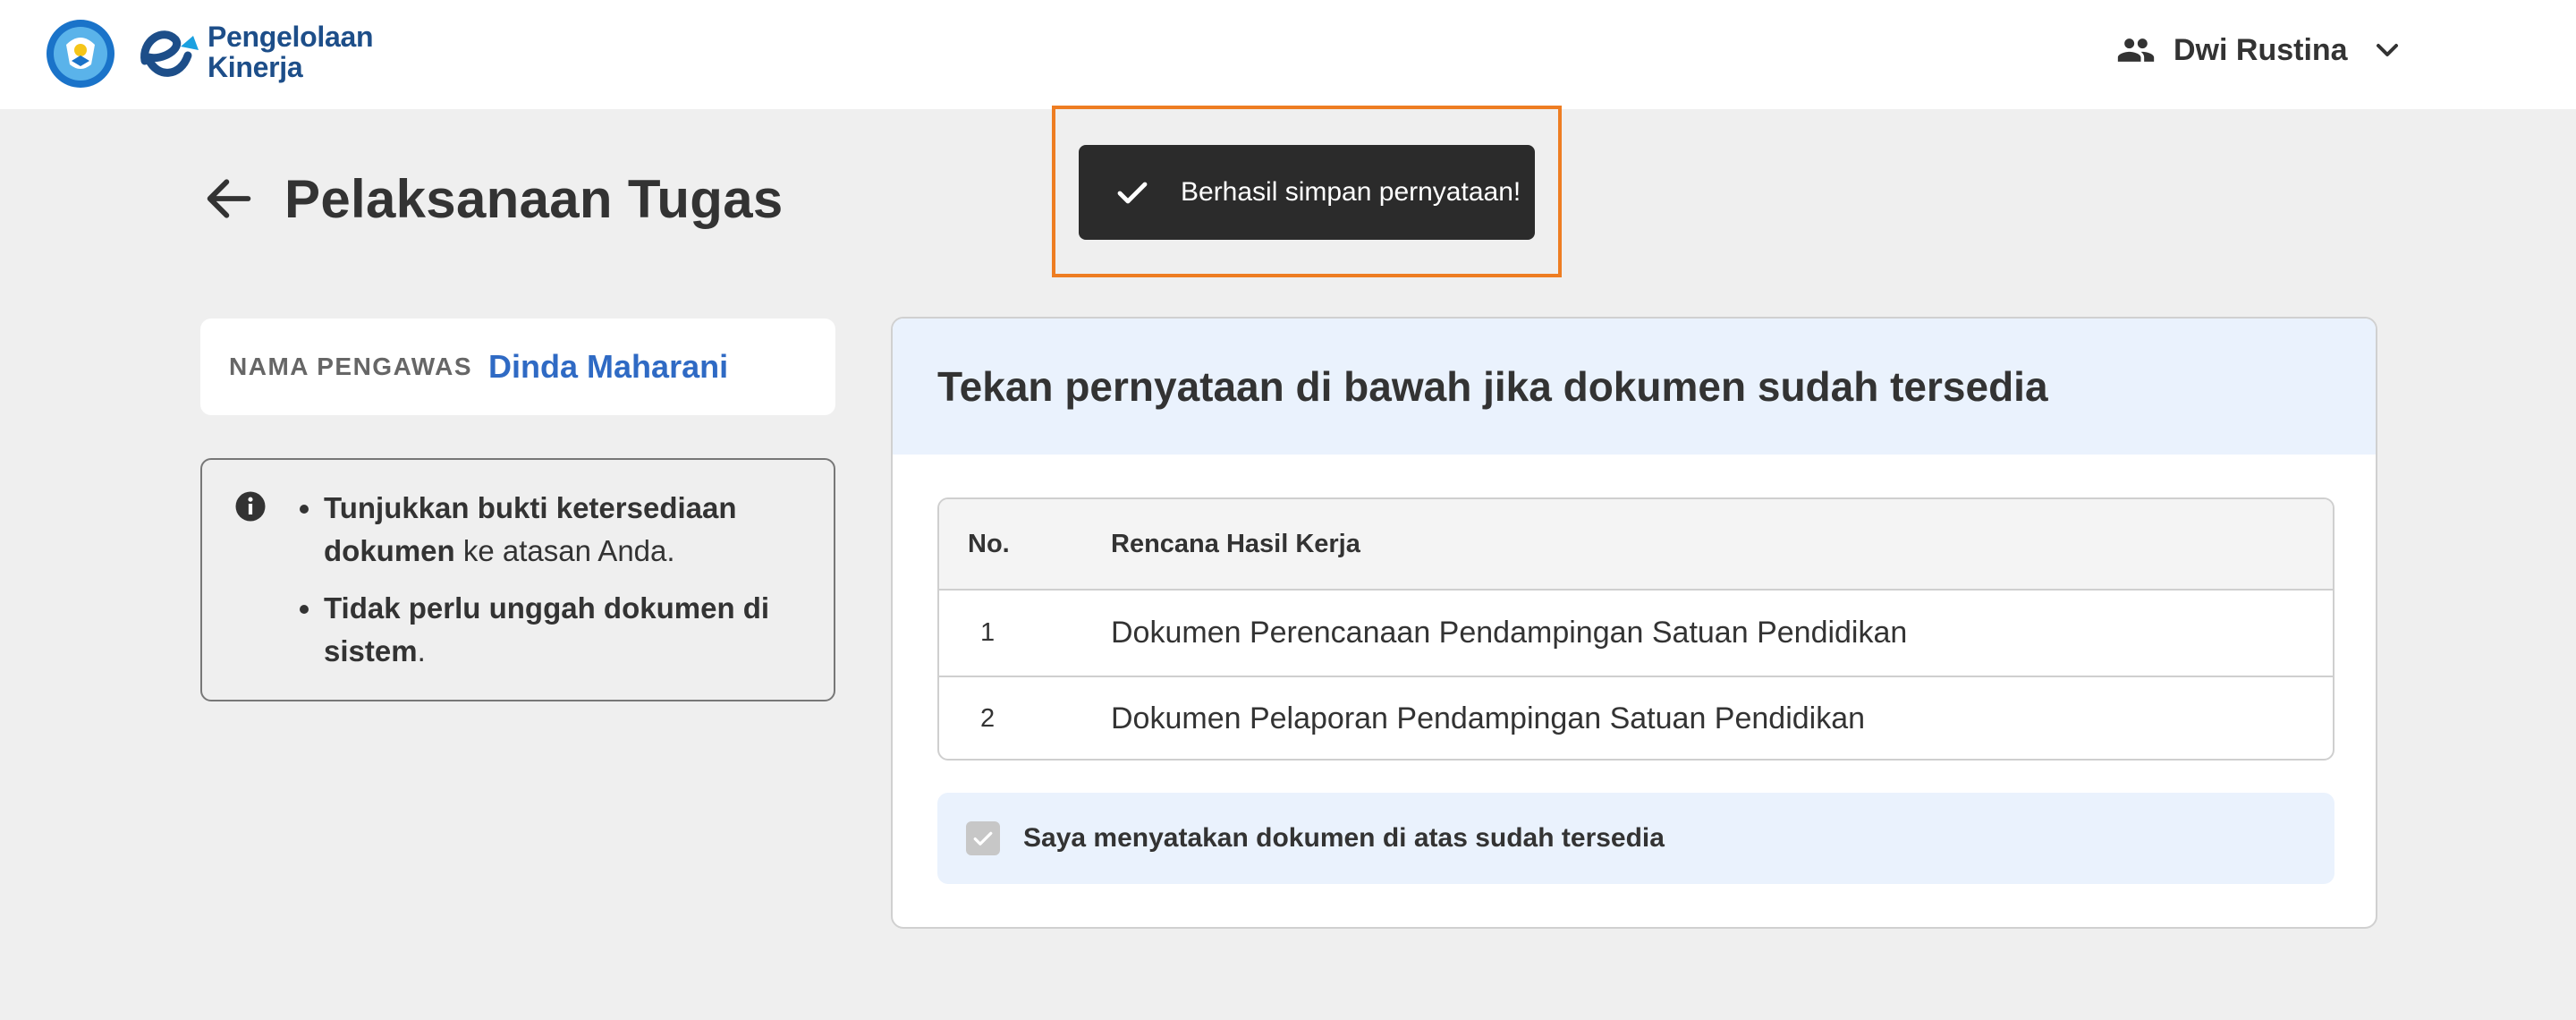 The image size is (2576, 1020). What do you see at coordinates (2136, 50) in the screenshot?
I see `people-icon` at bounding box center [2136, 50].